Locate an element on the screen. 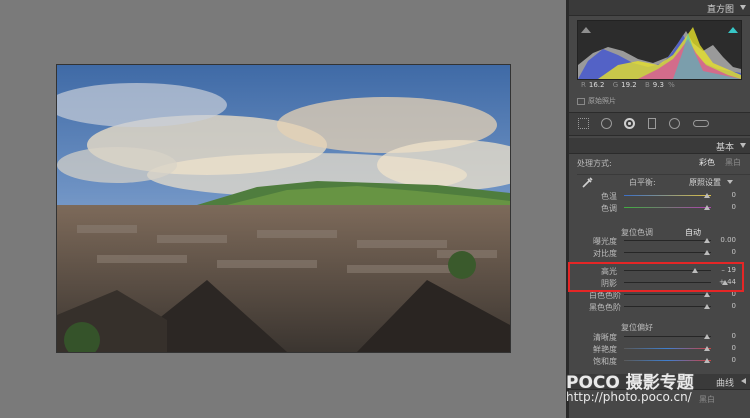 This screenshot has width=750, height=418. rgb-readout: R 16.2 G 19.2 B 9.3 % is located at coordinates (628, 85).